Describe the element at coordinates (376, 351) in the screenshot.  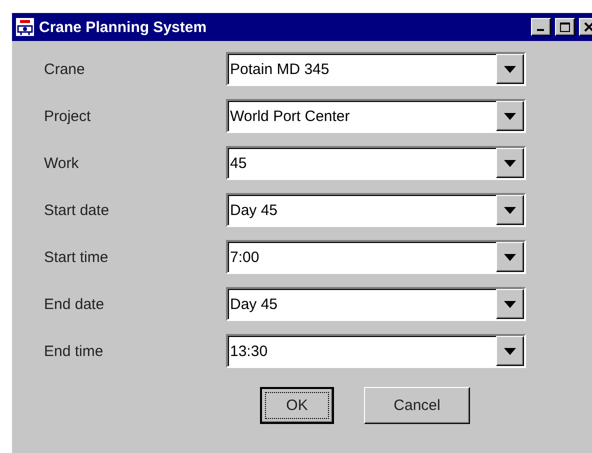
I see `dropdown: 13:30` at that location.